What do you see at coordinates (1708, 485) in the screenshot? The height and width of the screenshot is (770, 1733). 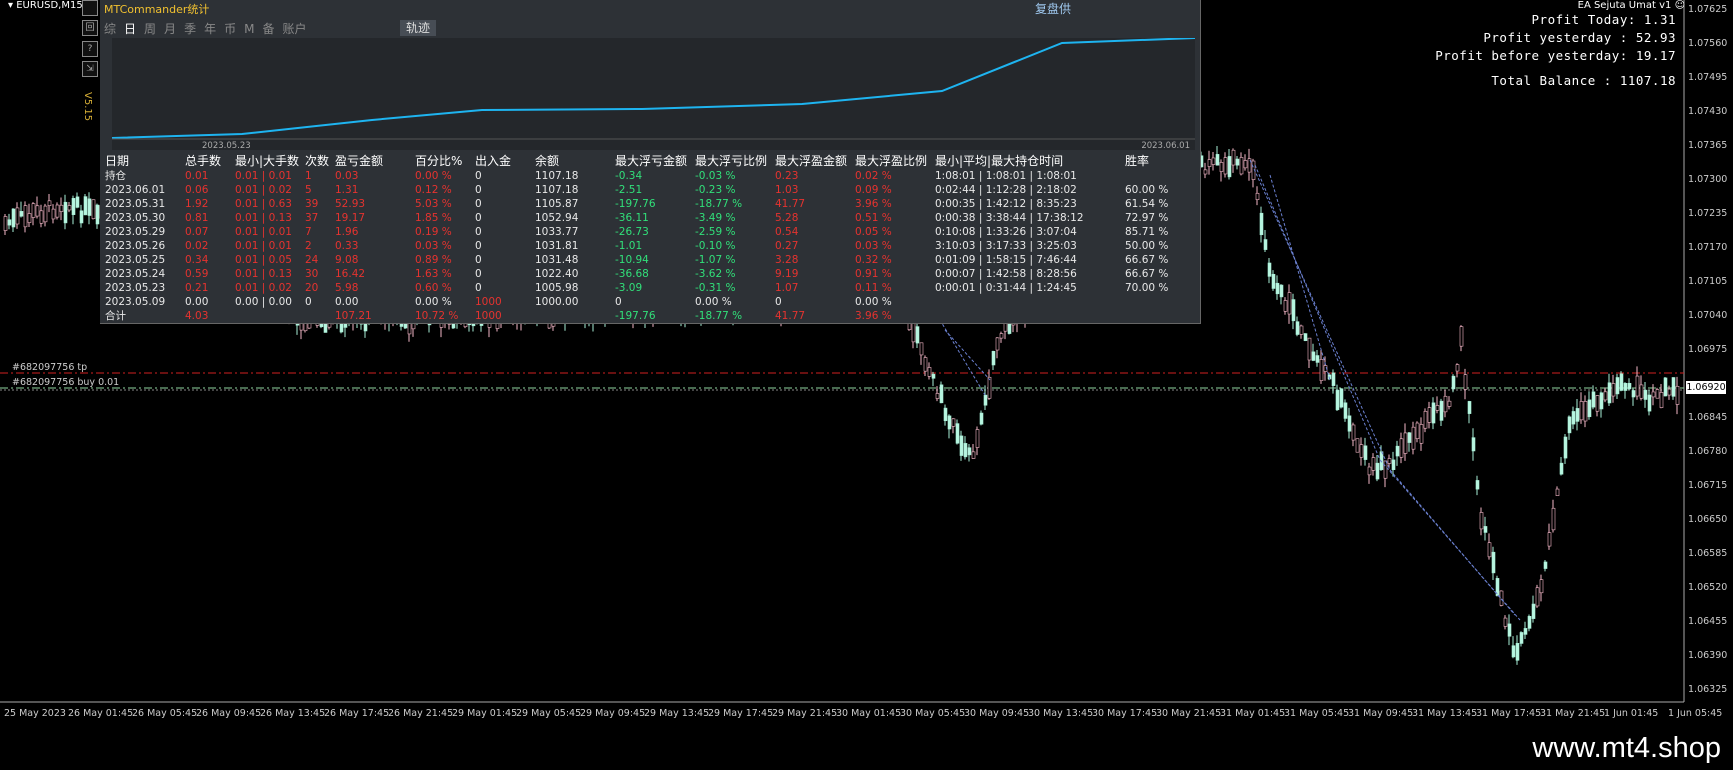 I see `price-tick-label: 1.06715` at bounding box center [1708, 485].